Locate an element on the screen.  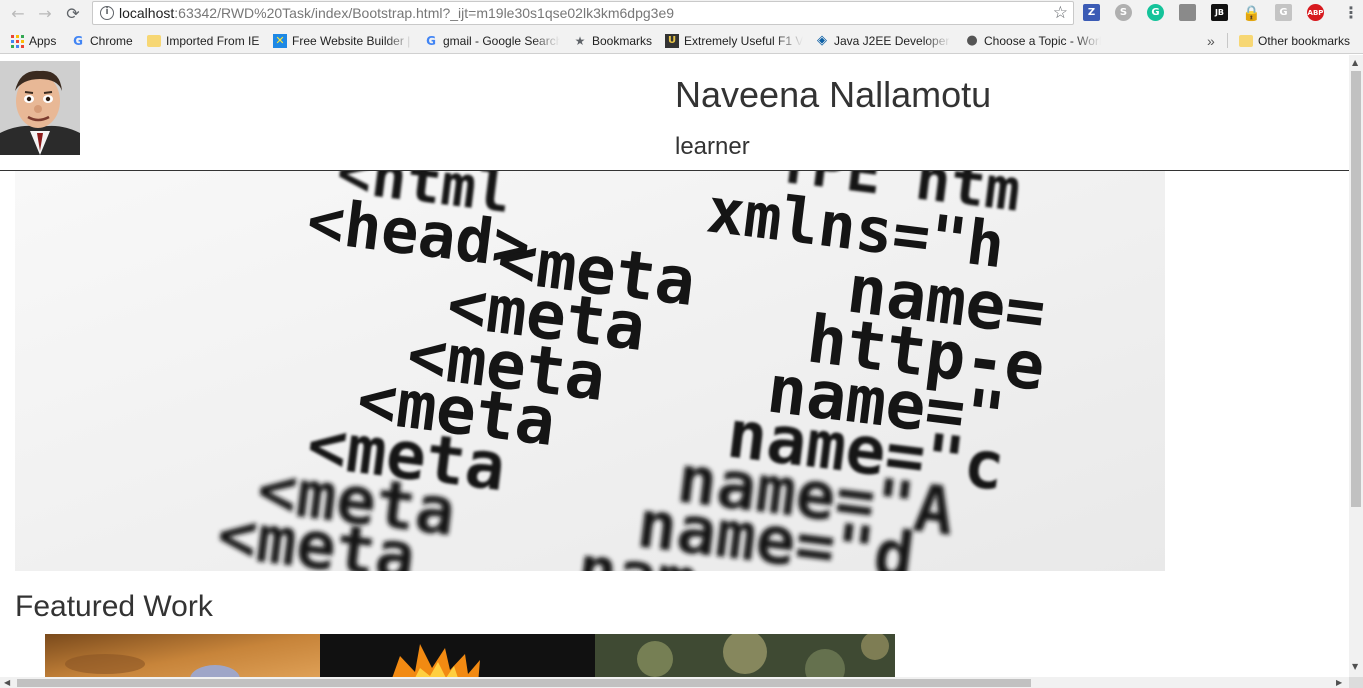
website-builder-icon: ✕ is located at coordinates (280, 40).